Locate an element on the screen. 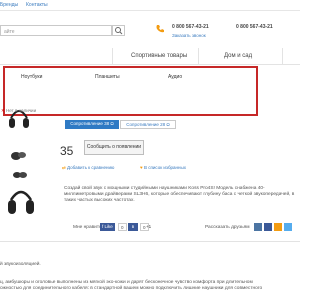 The width and height of the screenshot is (320, 300). nav-item-sport: Спортивные товары is located at coordinates (159, 56).